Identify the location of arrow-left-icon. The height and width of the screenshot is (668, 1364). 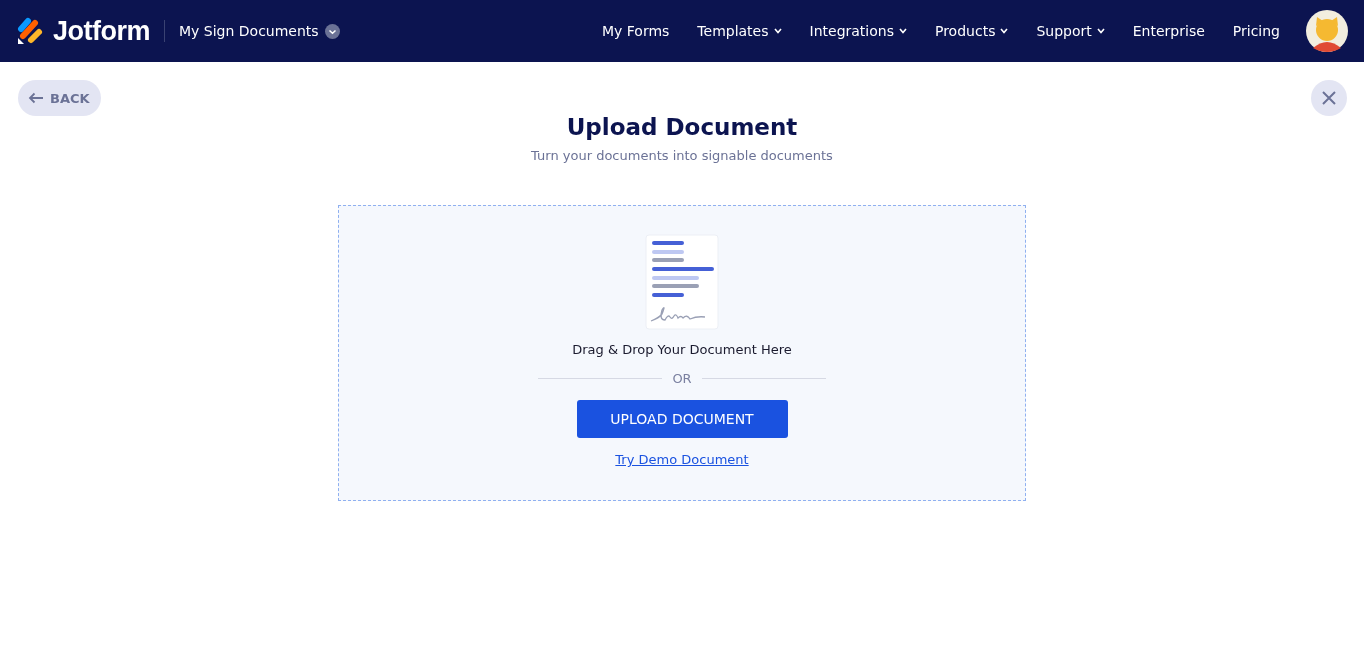
(36, 98).